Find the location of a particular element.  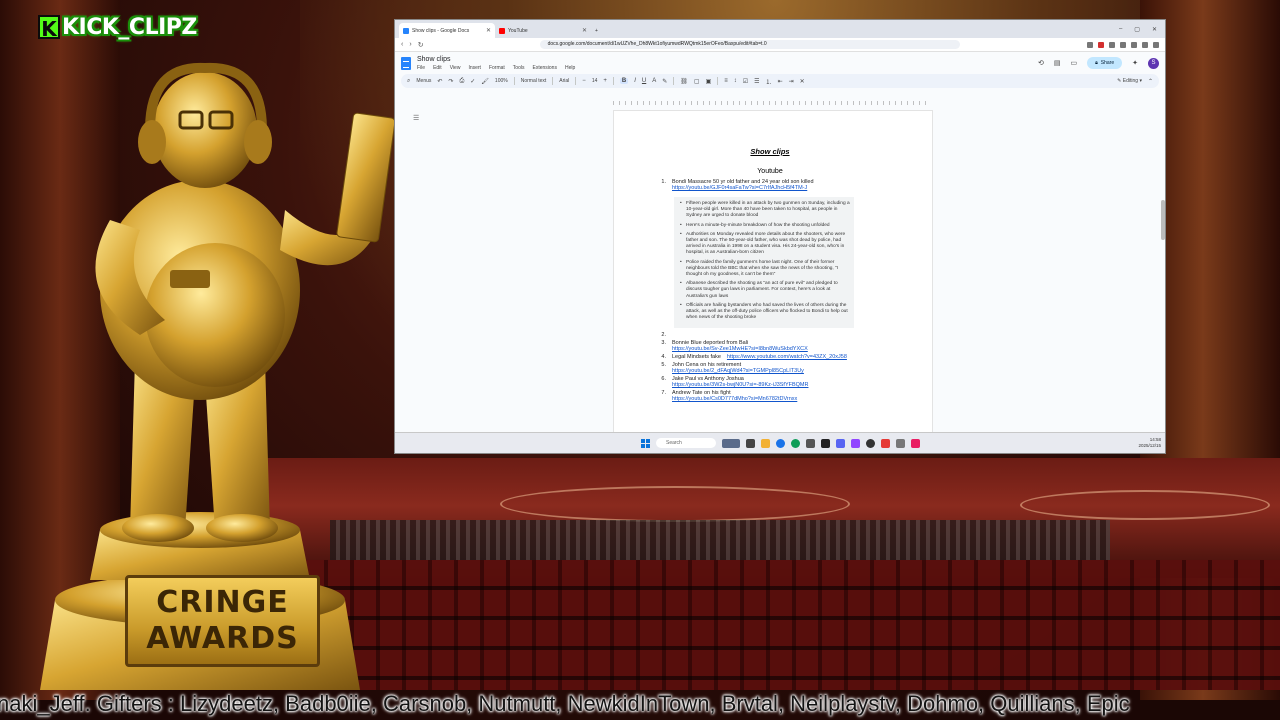

font-size-input: 14 is located at coordinates (595, 81).